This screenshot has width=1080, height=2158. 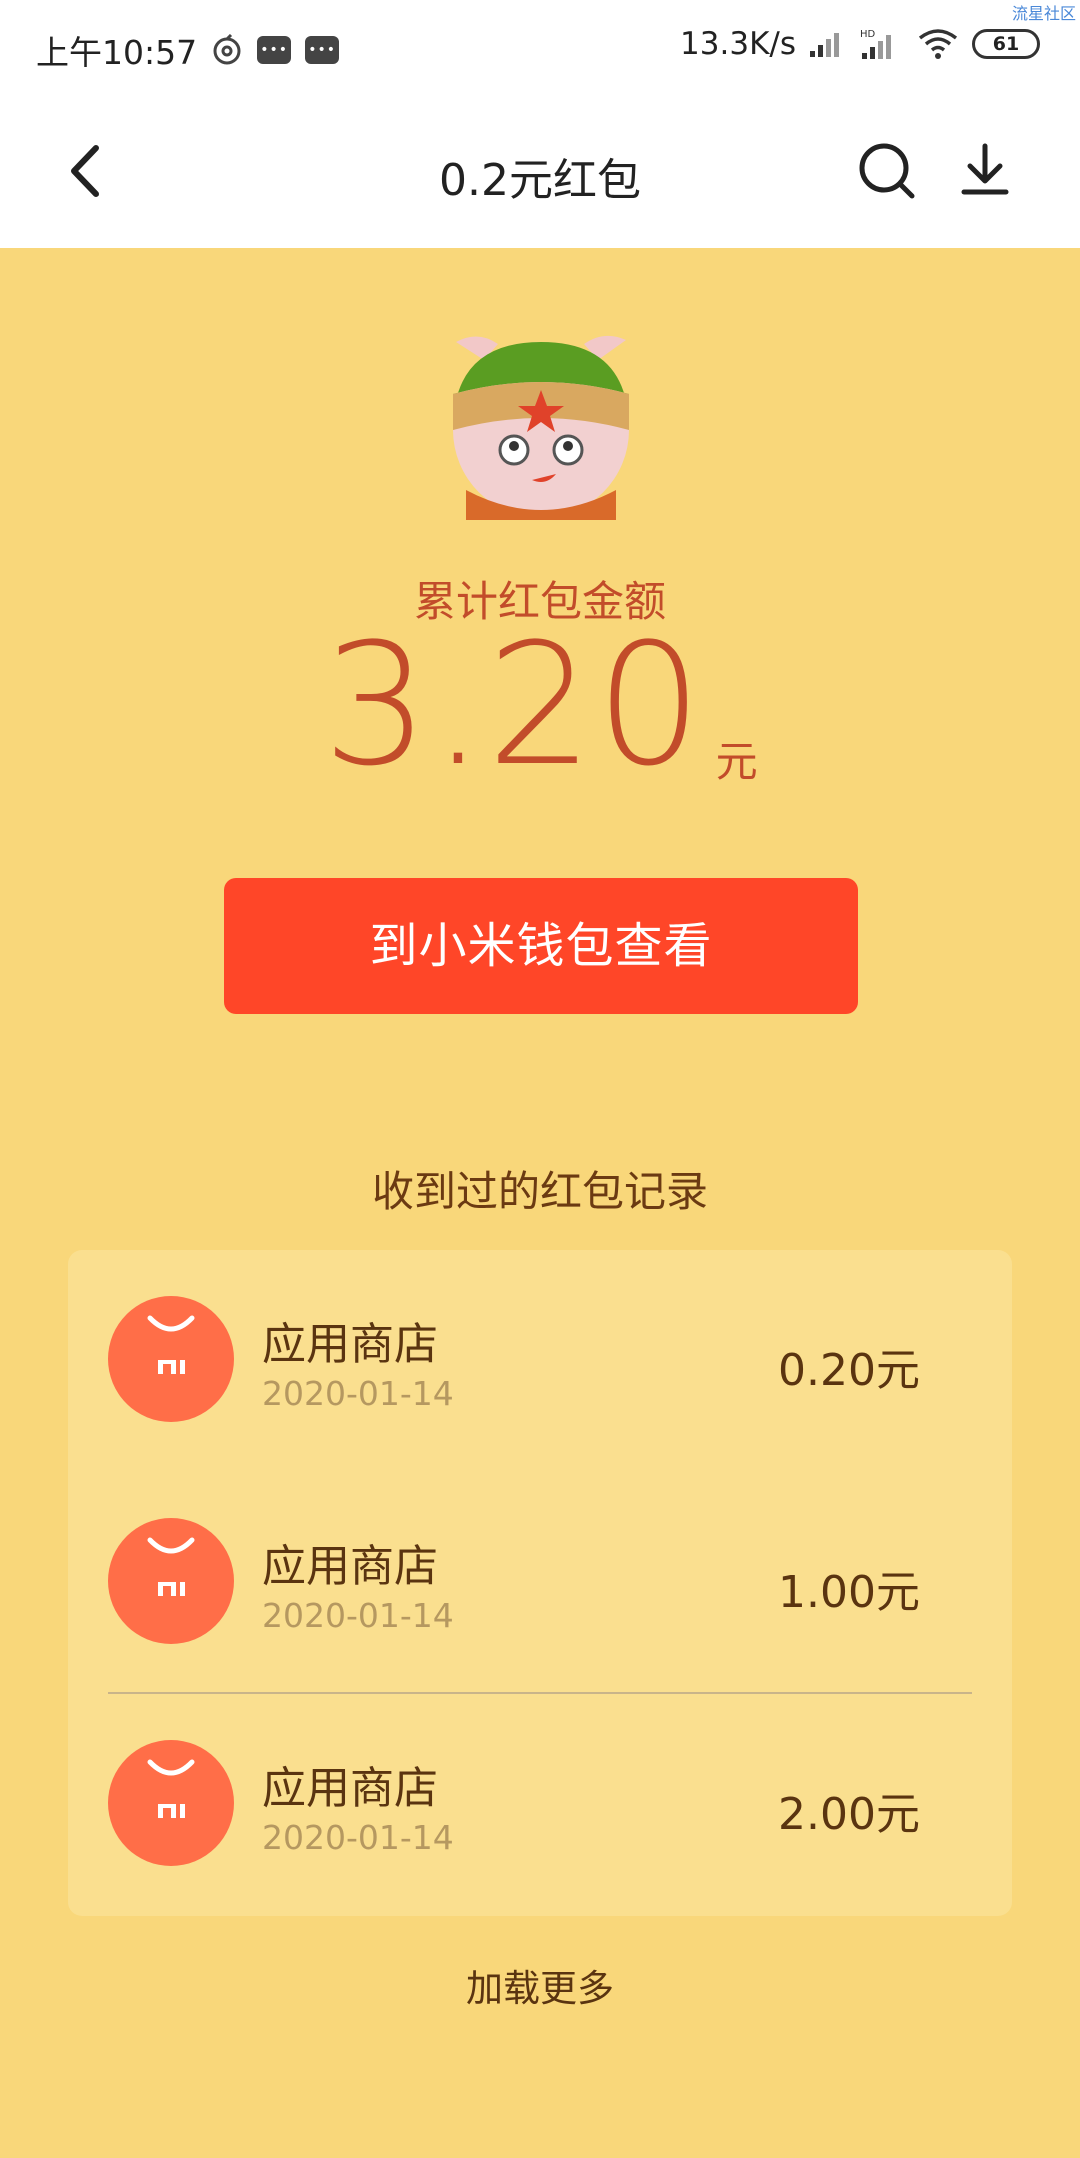 What do you see at coordinates (540, 1350) in the screenshot?
I see `list-item: 应用商店 2020-01-14 0.20元` at bounding box center [540, 1350].